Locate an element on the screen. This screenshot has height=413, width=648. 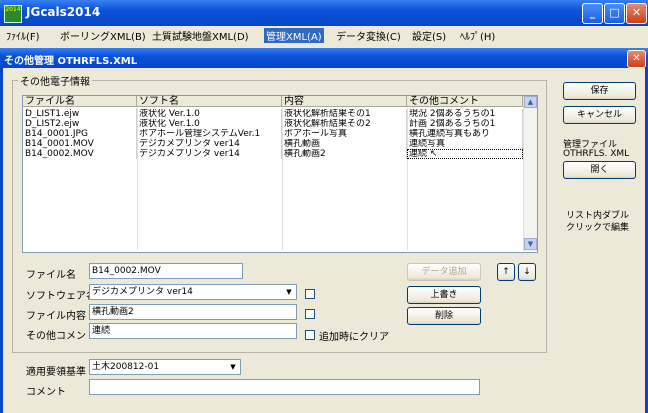
menu-data-convert: データ変換(C) is located at coordinates (368, 35).